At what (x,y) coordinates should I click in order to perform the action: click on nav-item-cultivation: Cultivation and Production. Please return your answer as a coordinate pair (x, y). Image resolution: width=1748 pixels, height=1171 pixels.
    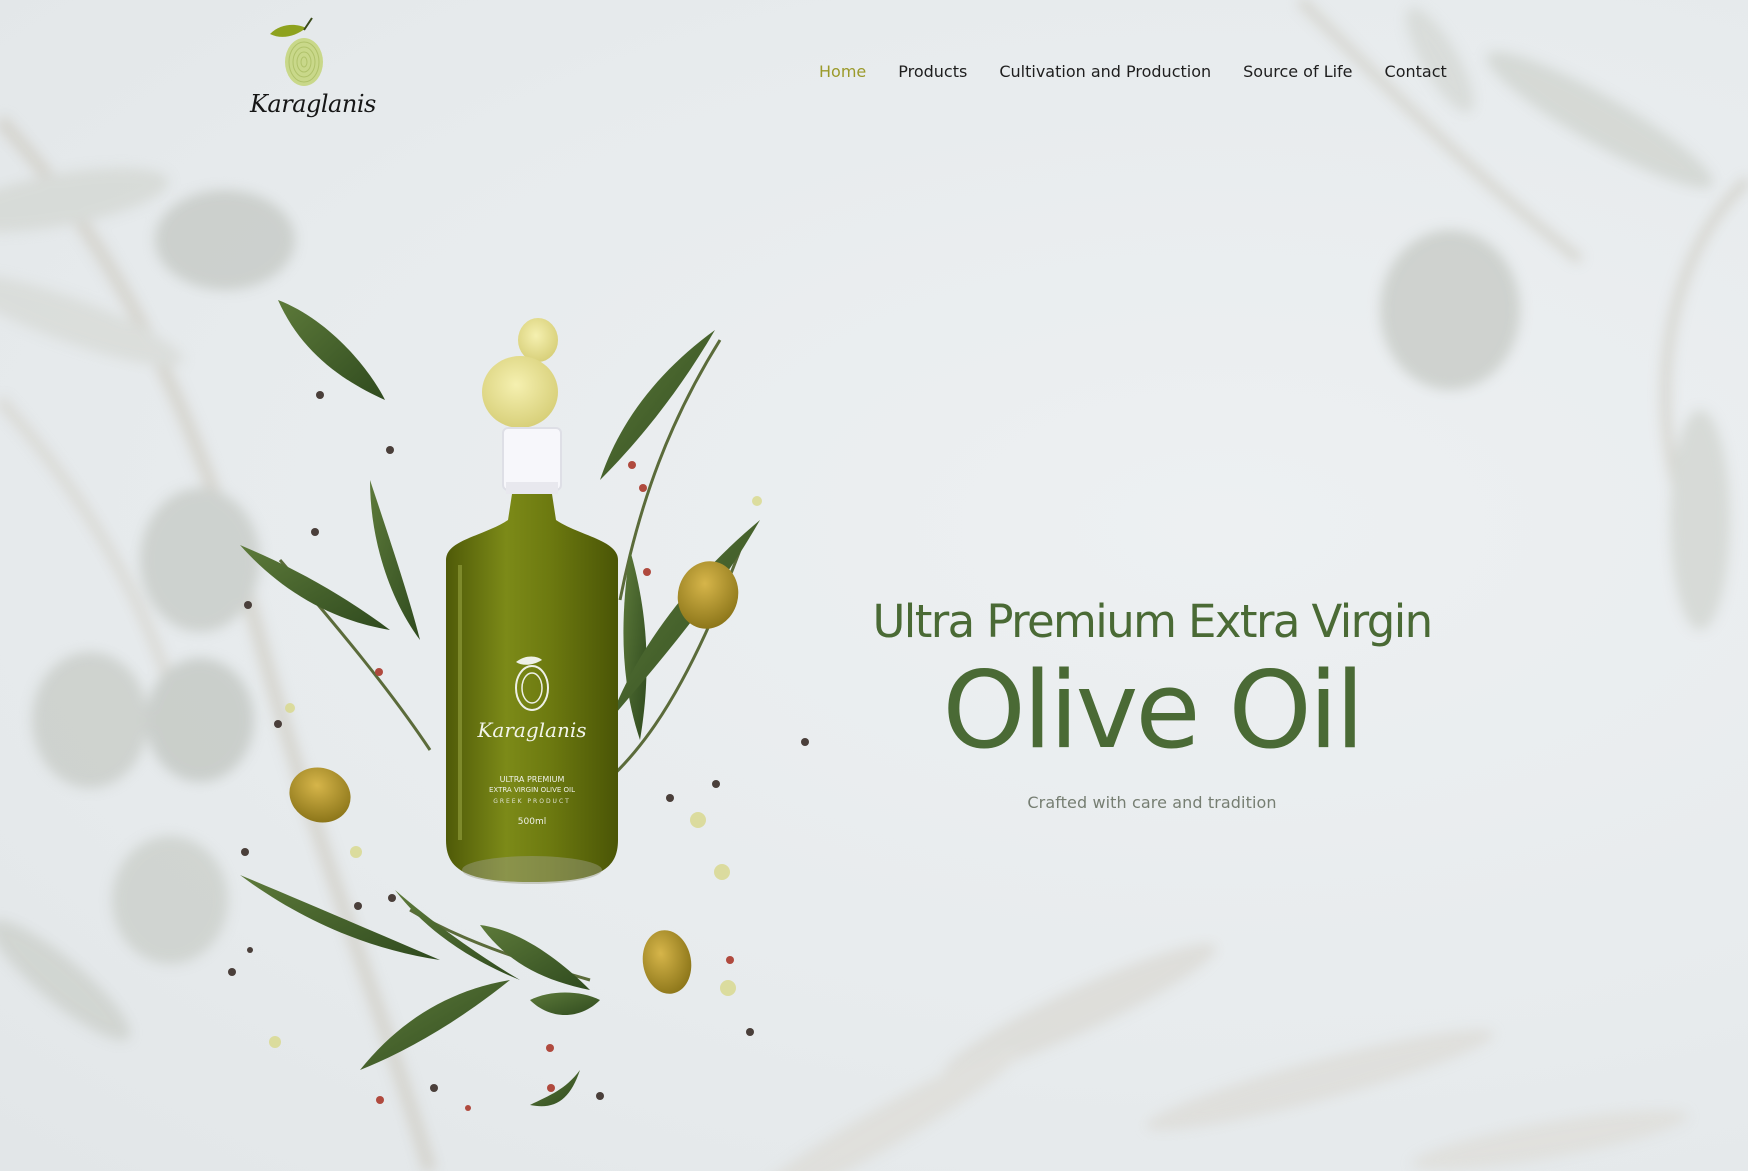
    Looking at the image, I should click on (1105, 72).